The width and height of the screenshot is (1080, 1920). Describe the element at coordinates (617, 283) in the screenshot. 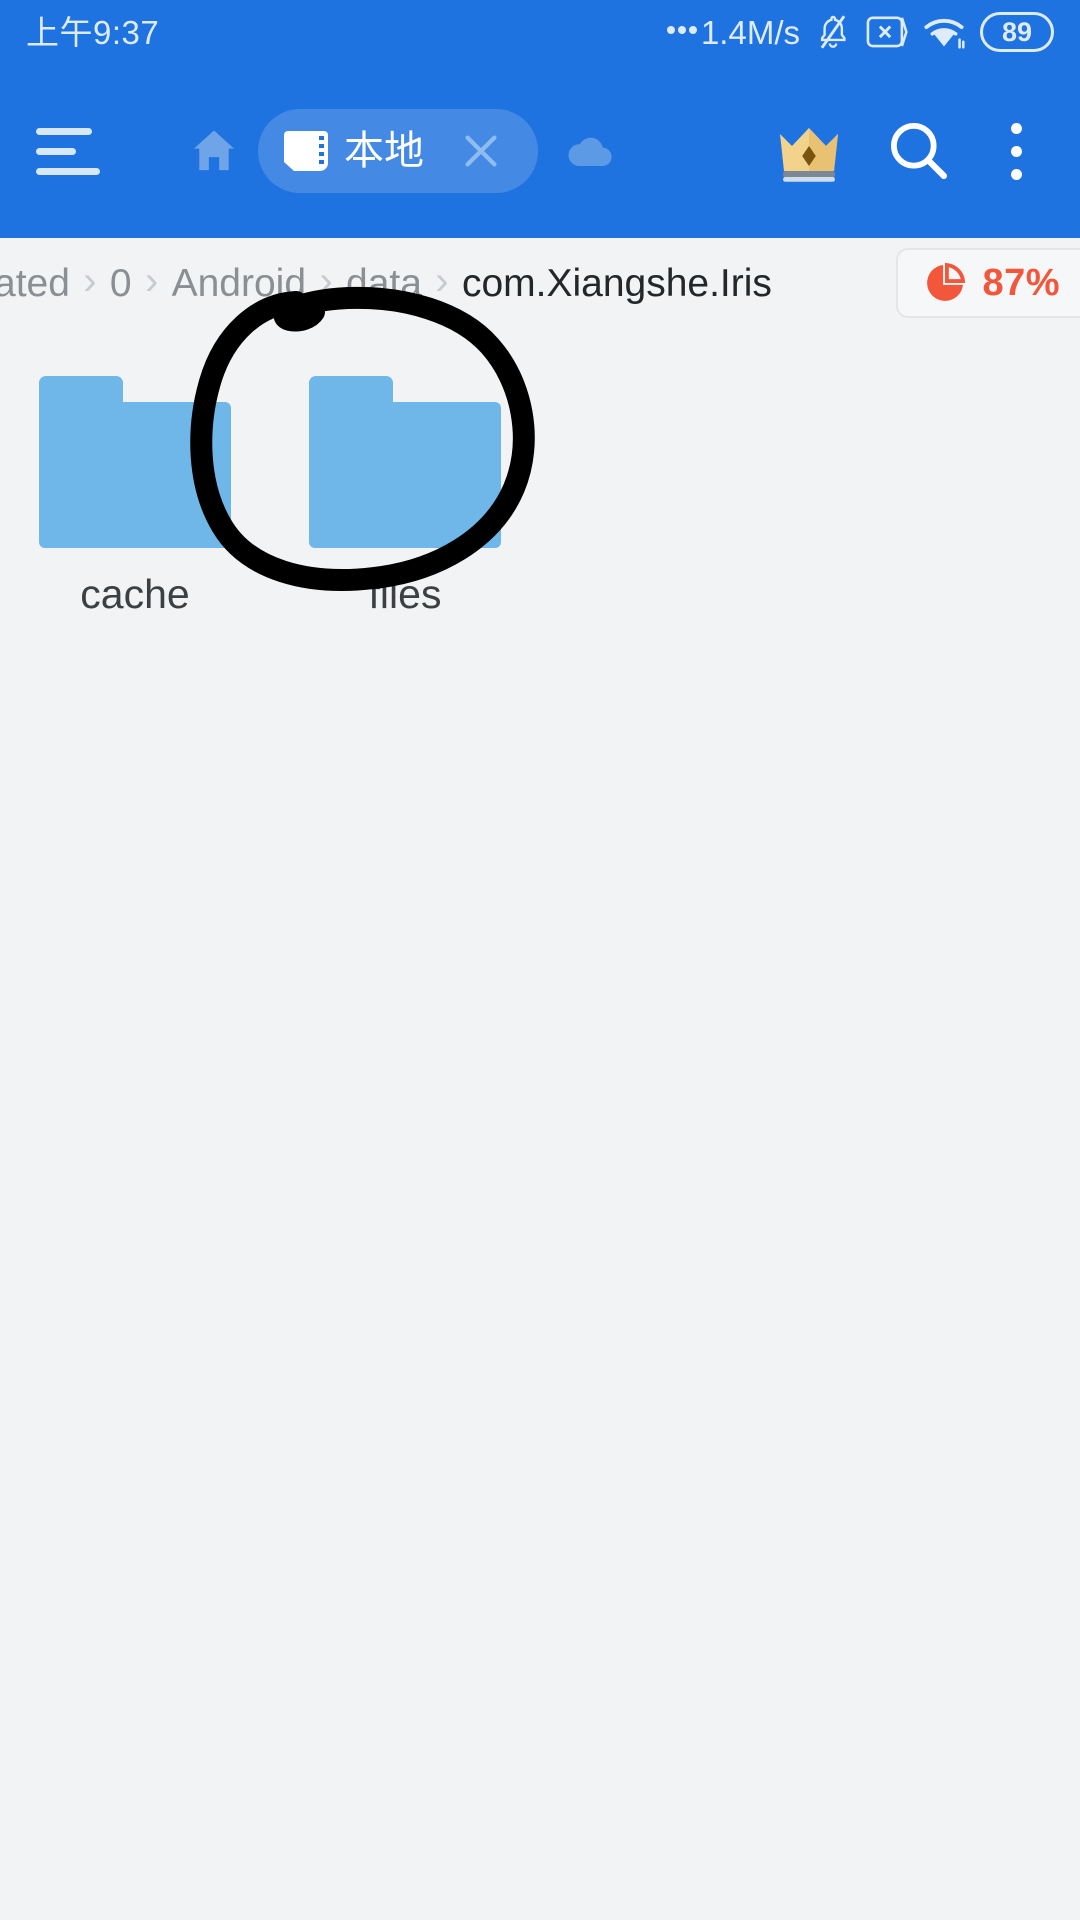

I see `breadcrumb-item-current: com.Xiangshe.Iris` at that location.